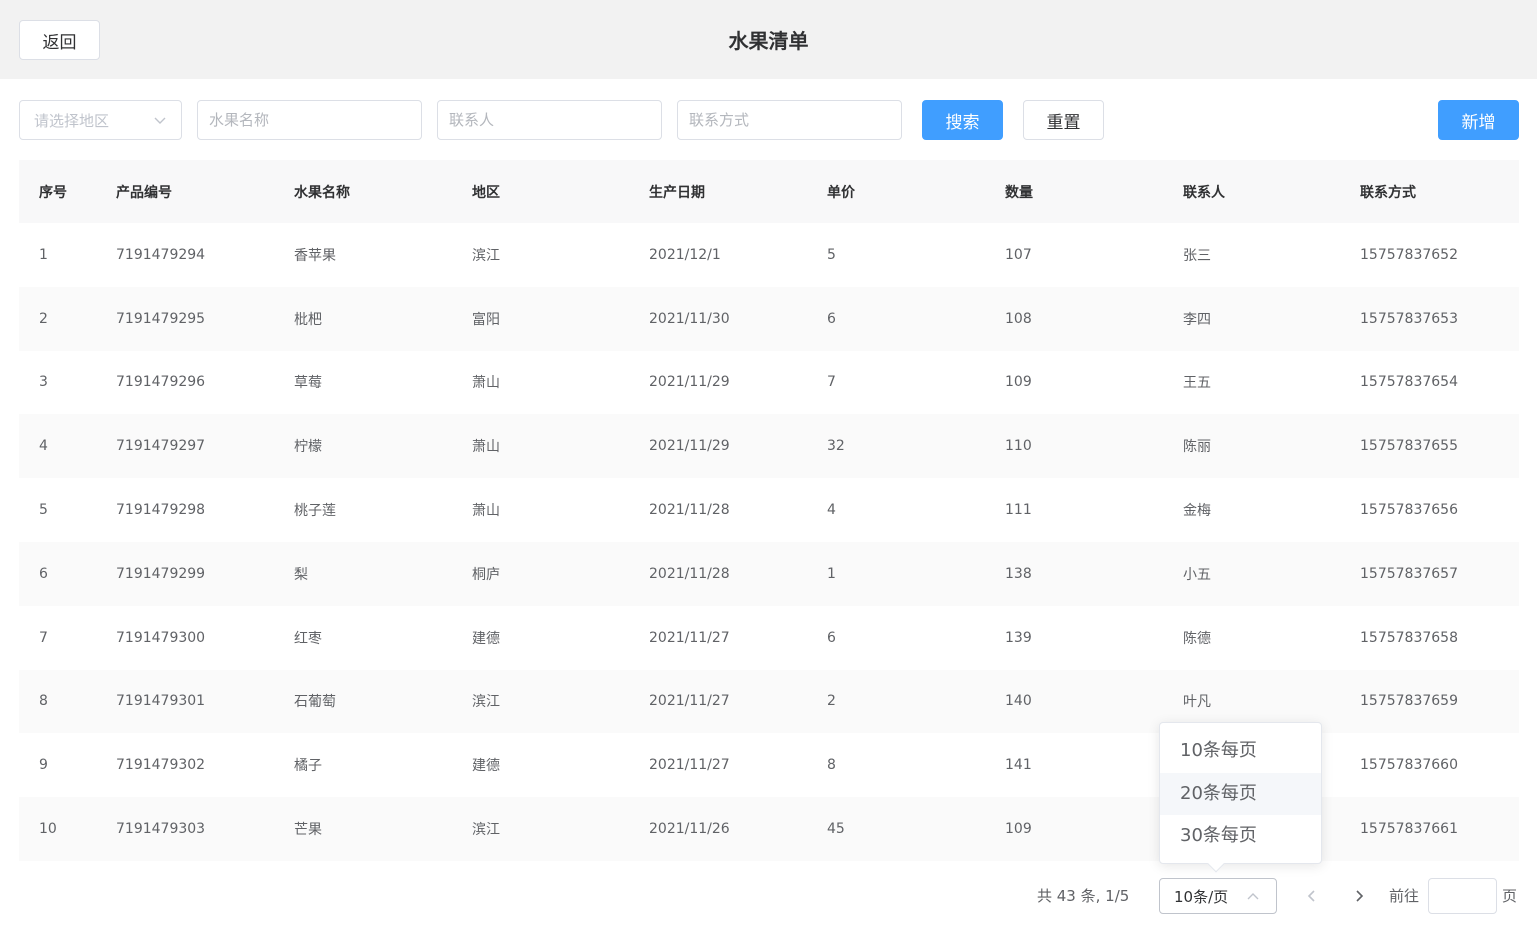  Describe the element at coordinates (486, 319) in the screenshot. I see `cell-region: 富阳` at that location.